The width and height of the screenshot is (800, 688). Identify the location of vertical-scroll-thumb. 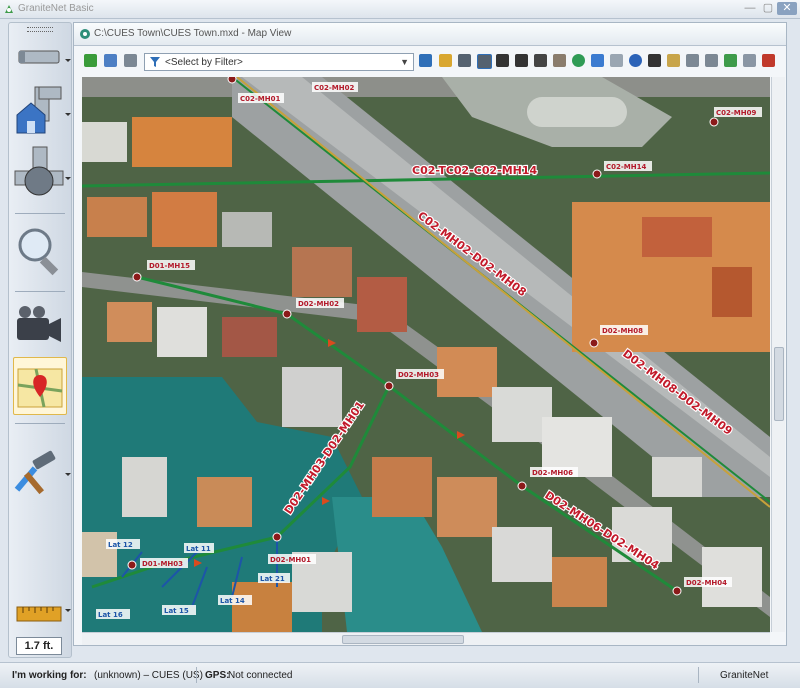
(779, 384).